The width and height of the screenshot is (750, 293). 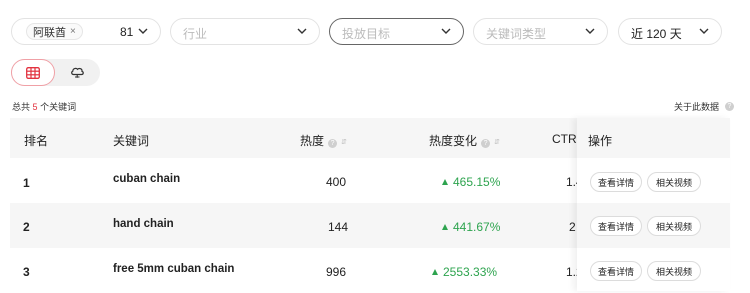 I want to click on country-filter: 阿联酋 × 81, so click(x=86, y=31).